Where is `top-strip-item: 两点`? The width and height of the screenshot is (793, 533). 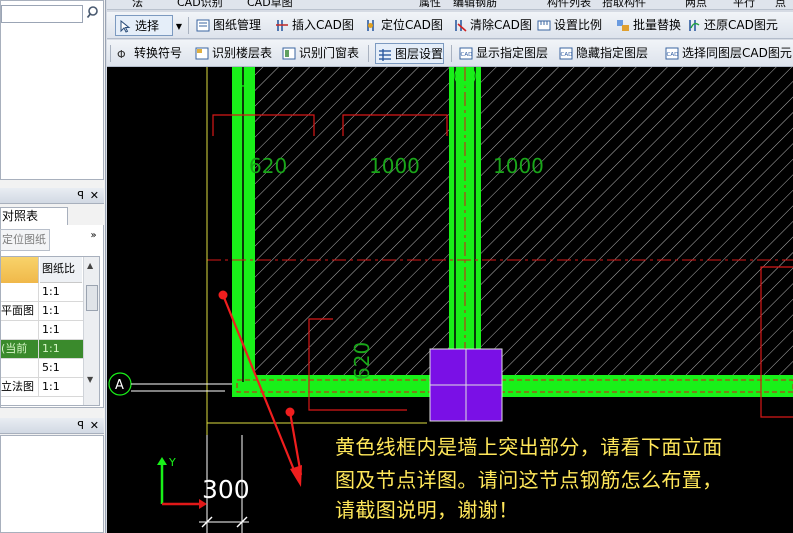 top-strip-item: 两点 is located at coordinates (696, 4).